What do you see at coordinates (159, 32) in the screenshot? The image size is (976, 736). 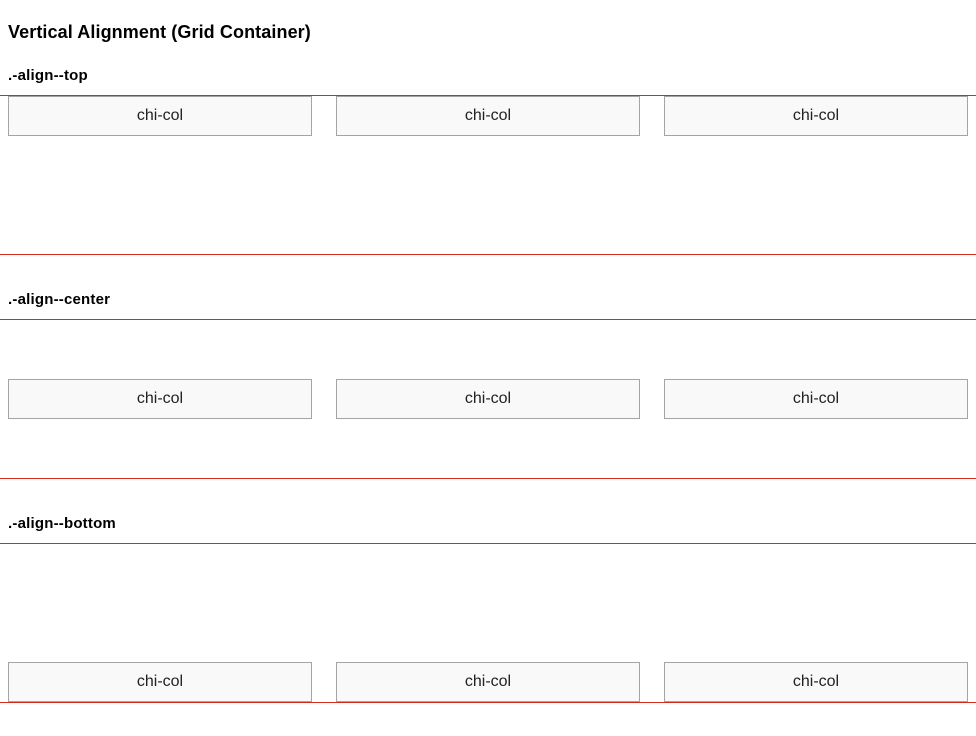 I see `page-title: Vertical Alignment (Grid Container)` at bounding box center [159, 32].